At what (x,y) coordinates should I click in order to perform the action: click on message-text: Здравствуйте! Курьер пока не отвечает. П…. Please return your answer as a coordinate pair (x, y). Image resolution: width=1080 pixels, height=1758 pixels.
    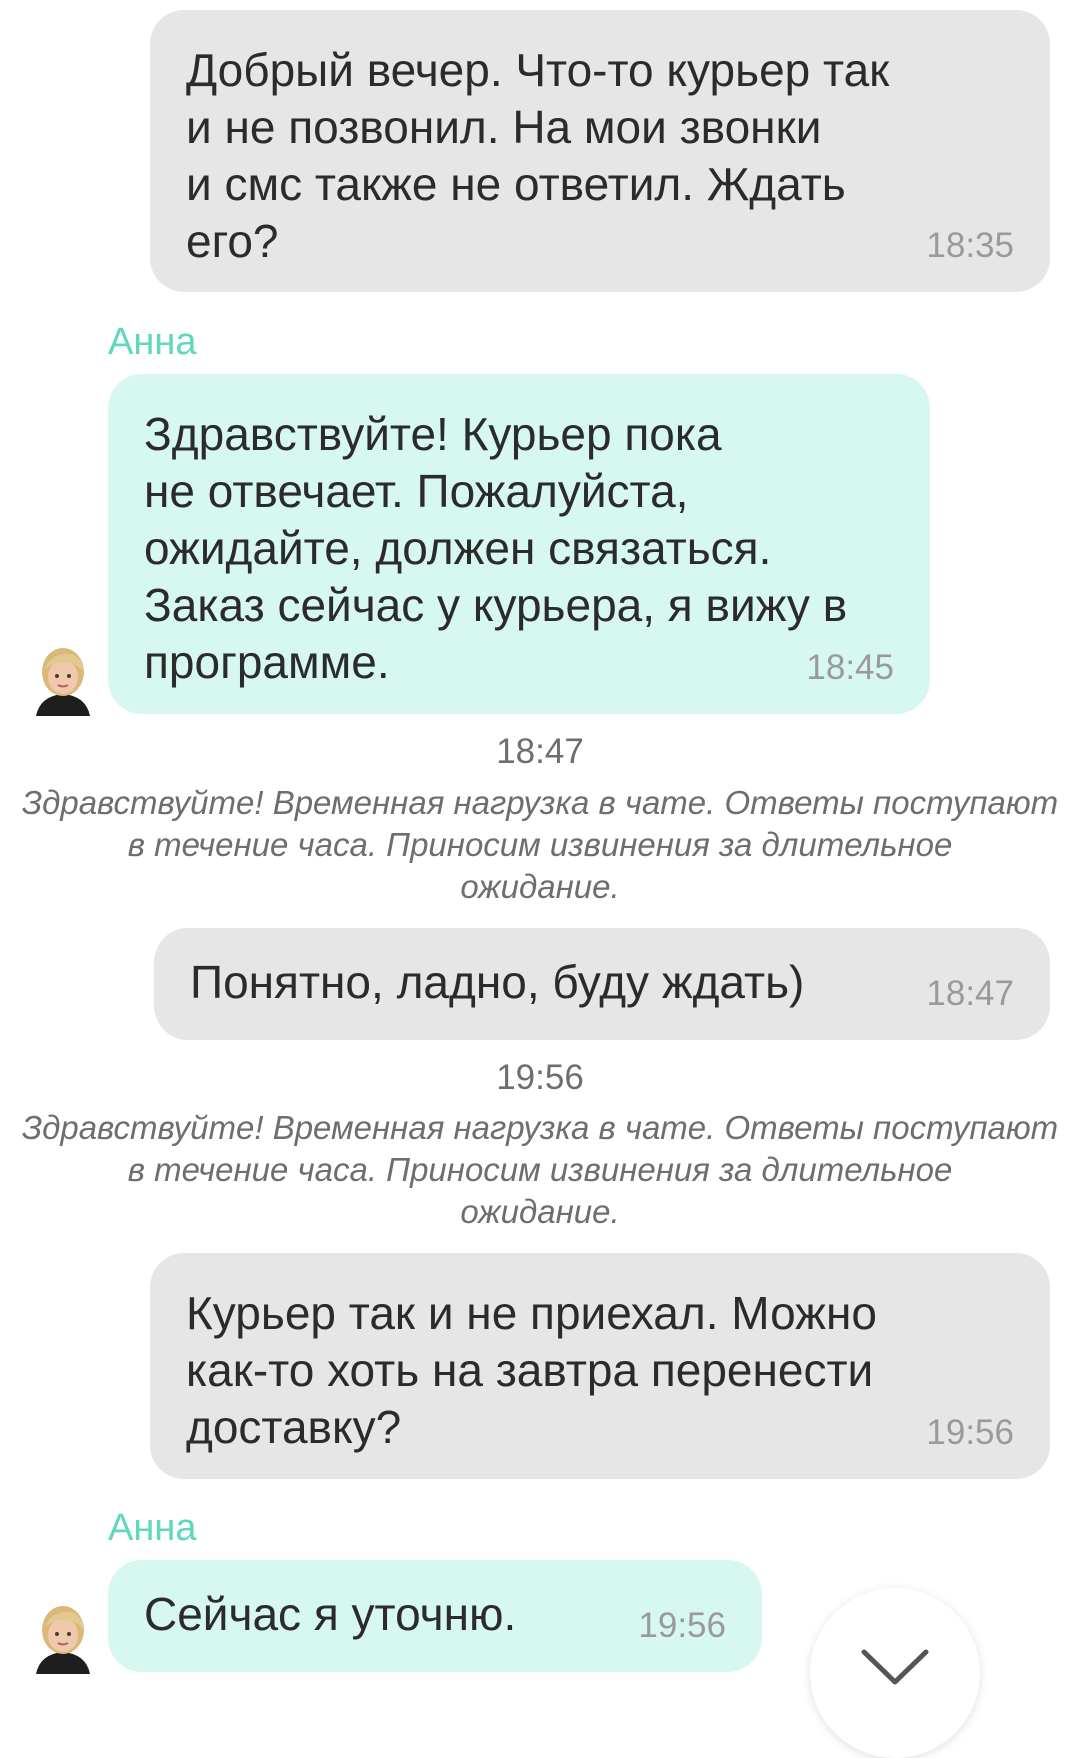
    Looking at the image, I should click on (496, 548).